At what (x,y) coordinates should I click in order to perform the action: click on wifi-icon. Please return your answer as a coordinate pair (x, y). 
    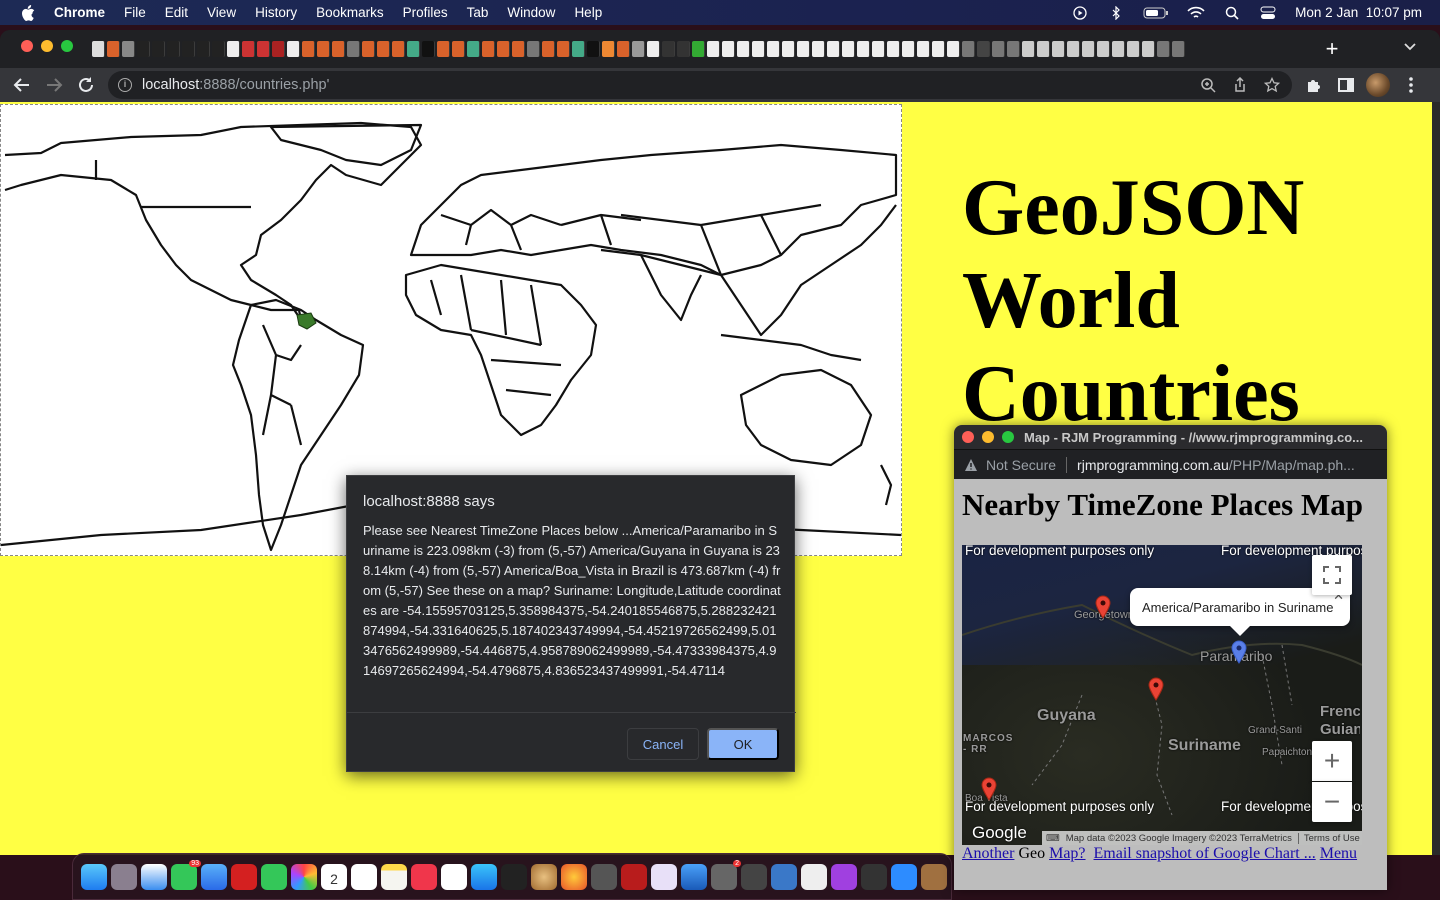
    Looking at the image, I should click on (1196, 13).